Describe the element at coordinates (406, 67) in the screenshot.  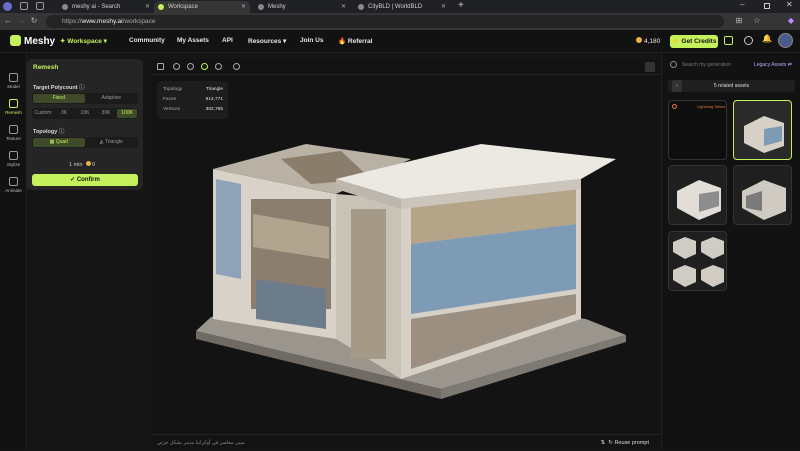
I see `viewport-toolbar` at that location.